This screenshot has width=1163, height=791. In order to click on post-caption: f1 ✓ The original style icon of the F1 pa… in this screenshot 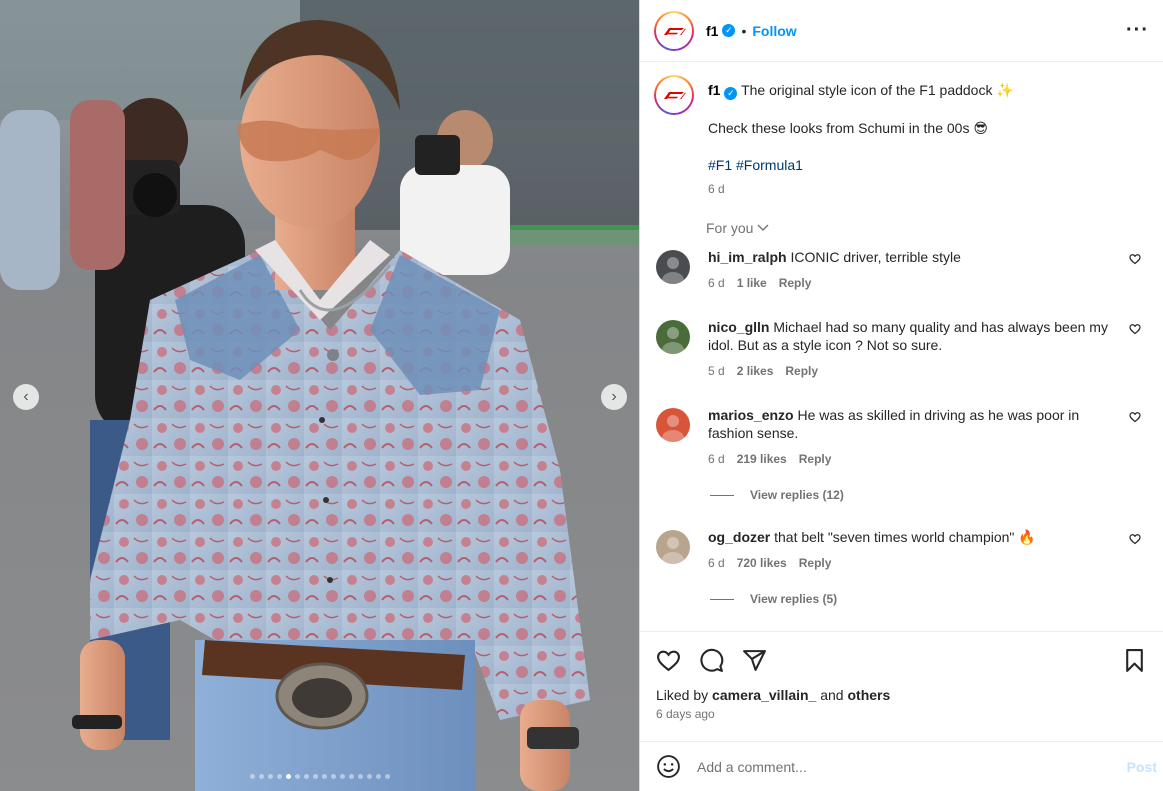, I will do `click(901, 136)`.